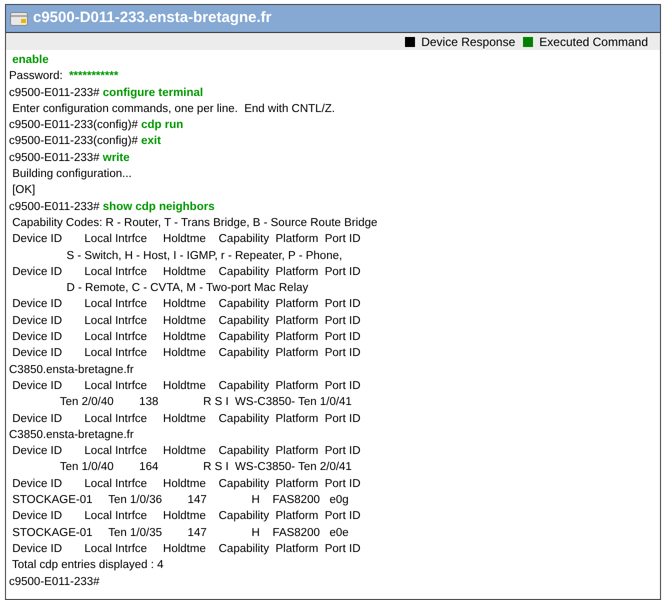  What do you see at coordinates (205, 467) in the screenshot?
I see `device-response: Ten 1/0/40 164 R S I WS-C3850- Ten 2/0/41` at bounding box center [205, 467].